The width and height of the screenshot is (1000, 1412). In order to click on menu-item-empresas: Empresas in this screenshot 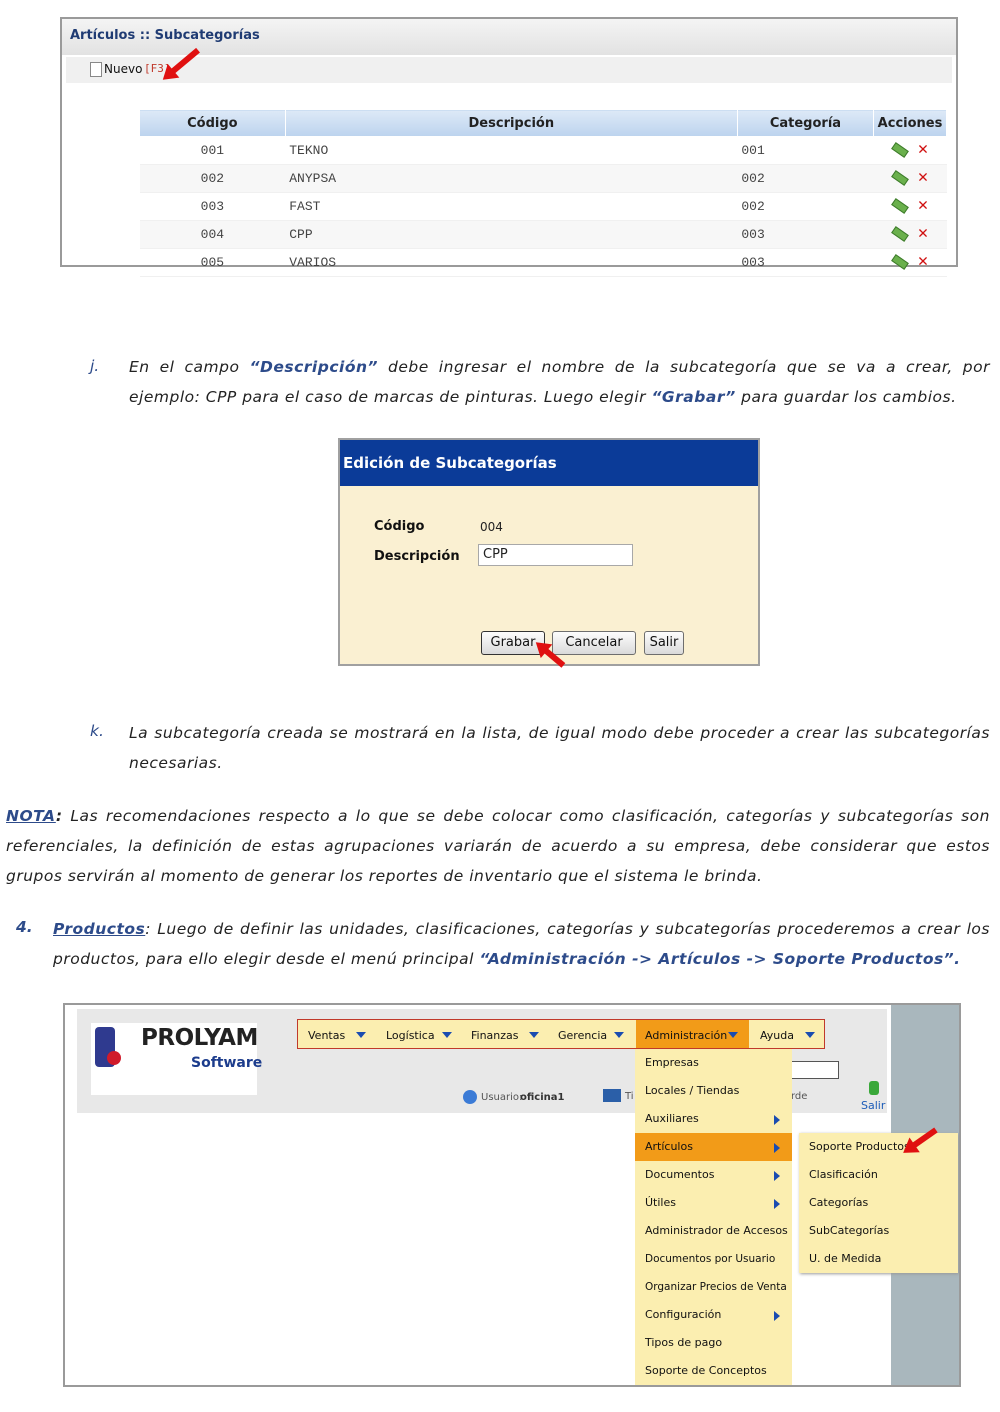, I will do `click(713, 1063)`.